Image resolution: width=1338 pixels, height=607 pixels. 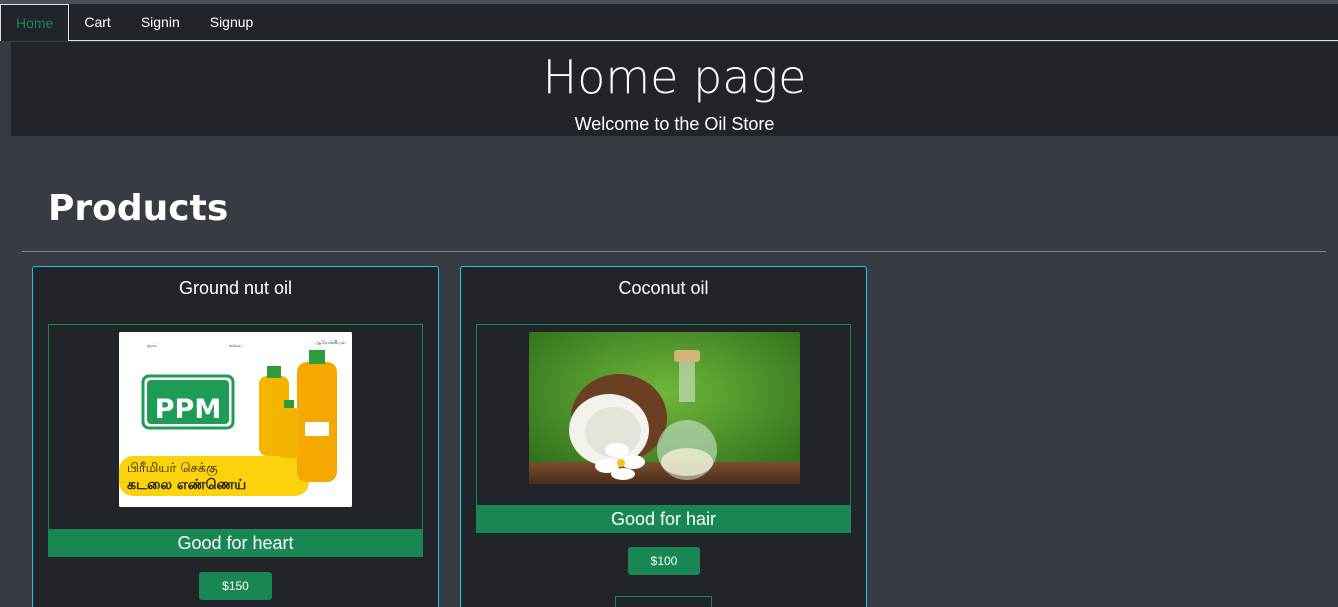 What do you see at coordinates (669, 22) in the screenshot?
I see `navbar: Home Cart Signin Signup` at bounding box center [669, 22].